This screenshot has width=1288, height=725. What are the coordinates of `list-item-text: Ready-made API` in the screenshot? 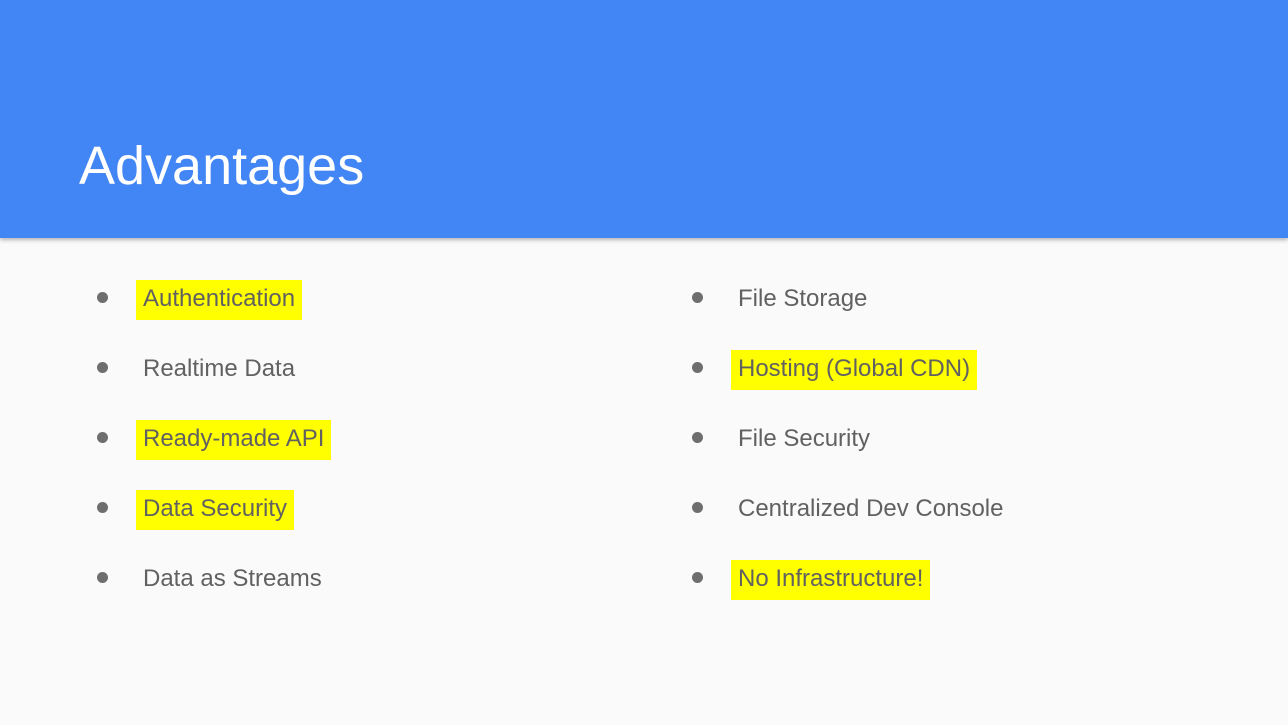 It's located at (234, 440).